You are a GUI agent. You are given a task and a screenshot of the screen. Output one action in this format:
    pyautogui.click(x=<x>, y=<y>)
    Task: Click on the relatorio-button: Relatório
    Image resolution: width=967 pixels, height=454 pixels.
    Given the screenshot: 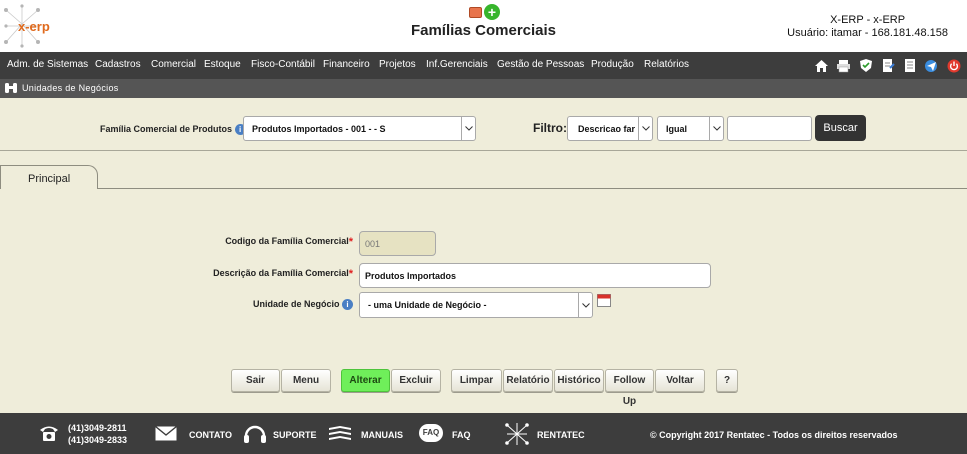 What is the action you would take?
    pyautogui.click(x=528, y=380)
    